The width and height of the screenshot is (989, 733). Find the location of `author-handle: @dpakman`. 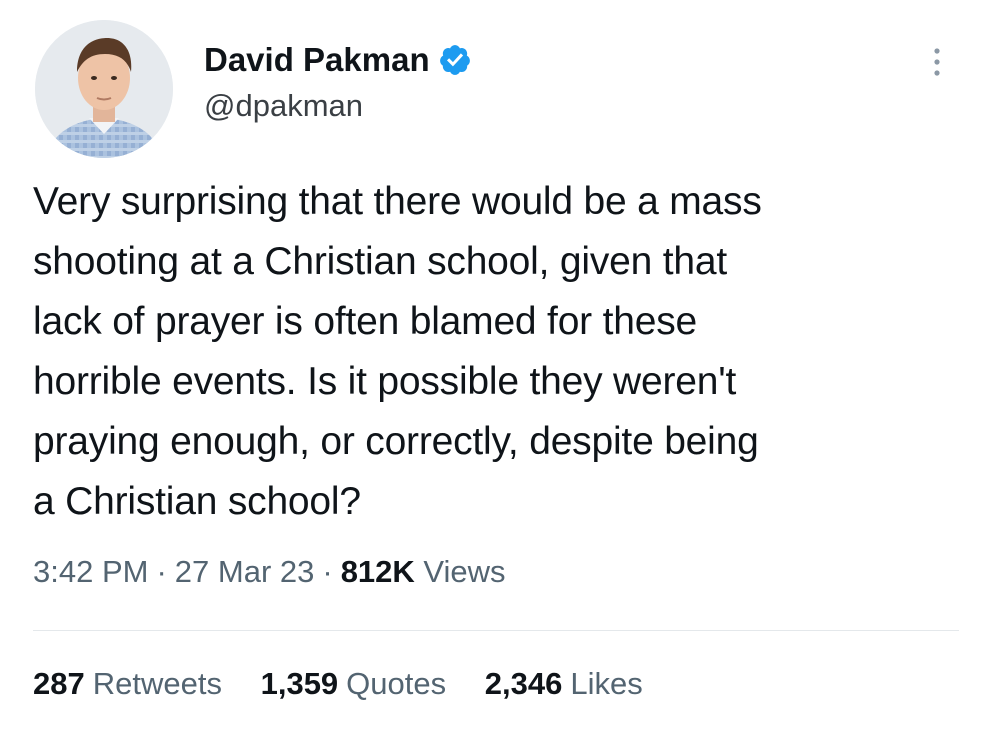

author-handle: @dpakman is located at coordinates (283, 106).